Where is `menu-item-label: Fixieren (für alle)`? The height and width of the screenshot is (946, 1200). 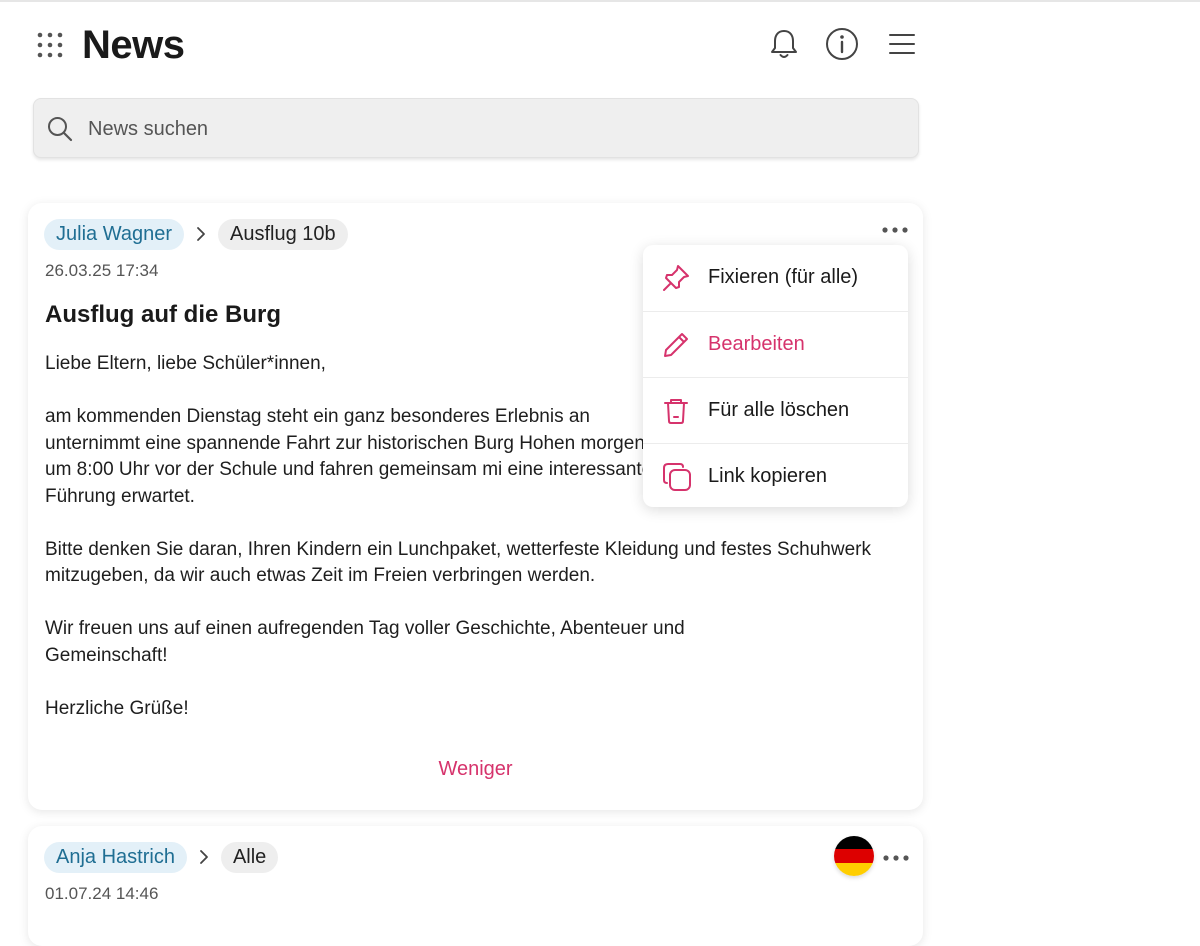
menu-item-label: Fixieren (für alle) is located at coordinates (783, 277).